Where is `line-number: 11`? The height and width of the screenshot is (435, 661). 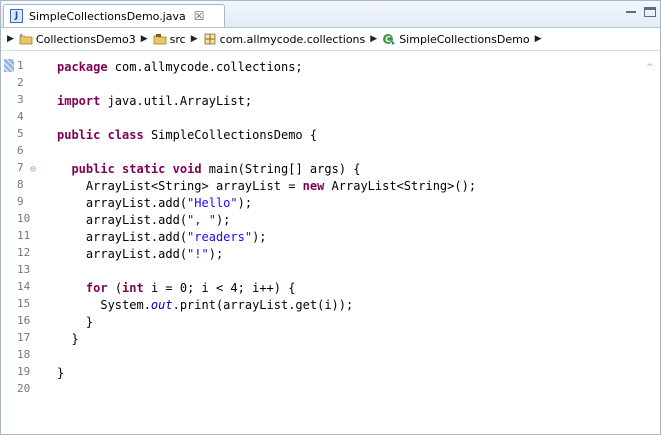
line-number: 11 is located at coordinates (24, 235).